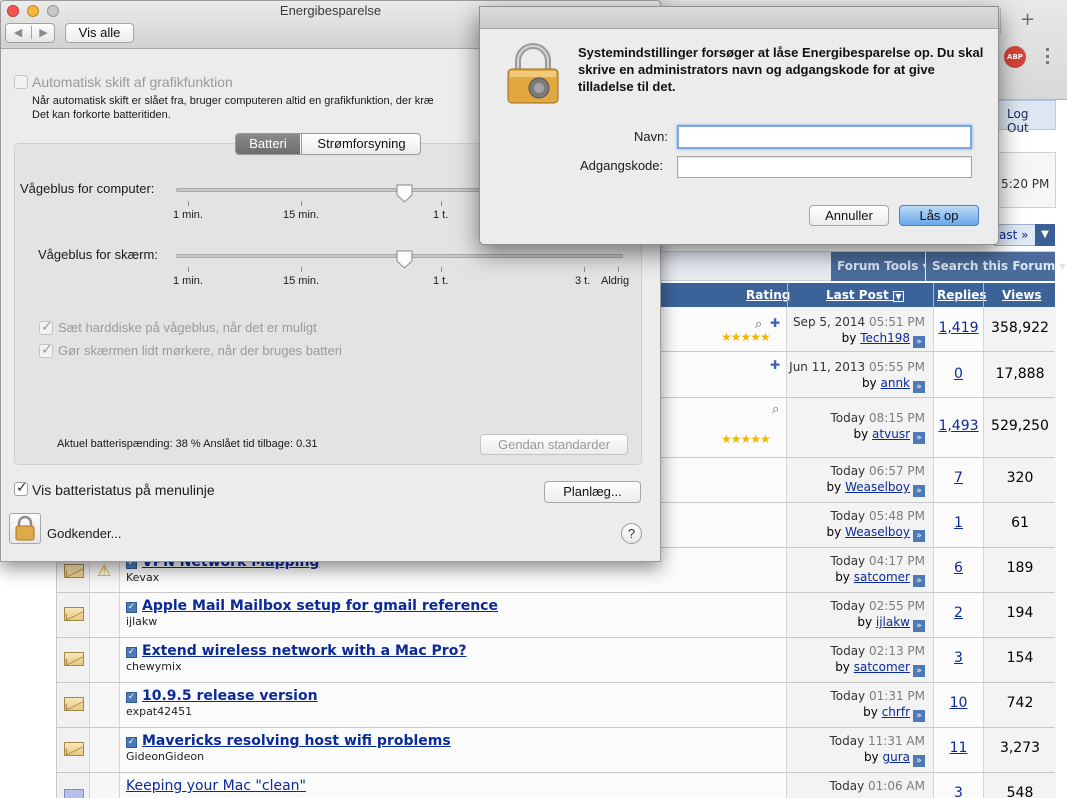 The width and height of the screenshot is (1067, 798). I want to click on dim-display-checkbox: ✓, so click(46, 350).